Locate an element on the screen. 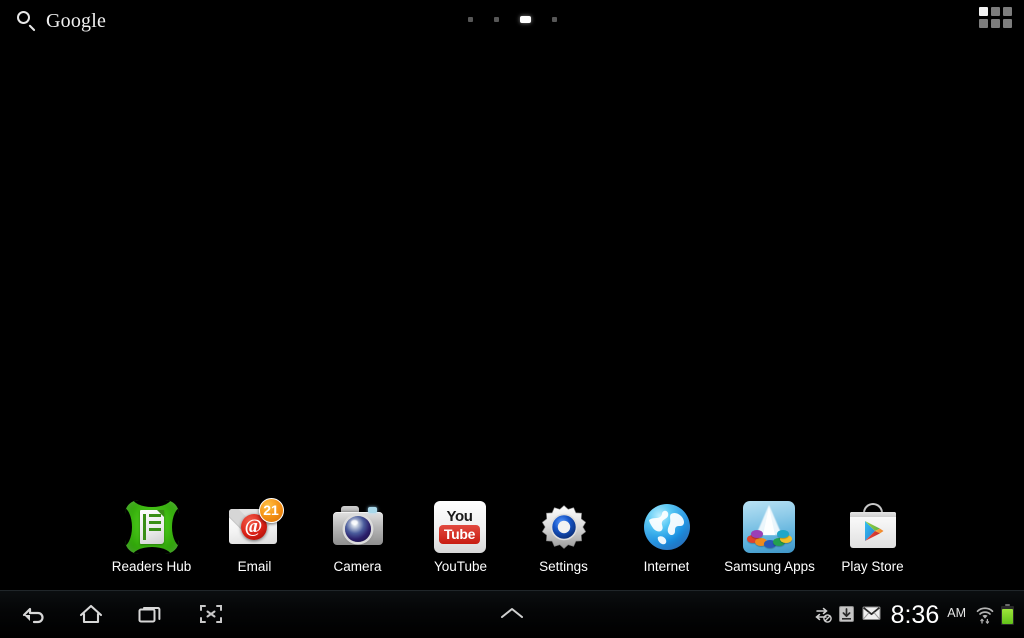 This screenshot has width=1024, height=638. status-tray: 8:36 AM is located at coordinates (916, 614).